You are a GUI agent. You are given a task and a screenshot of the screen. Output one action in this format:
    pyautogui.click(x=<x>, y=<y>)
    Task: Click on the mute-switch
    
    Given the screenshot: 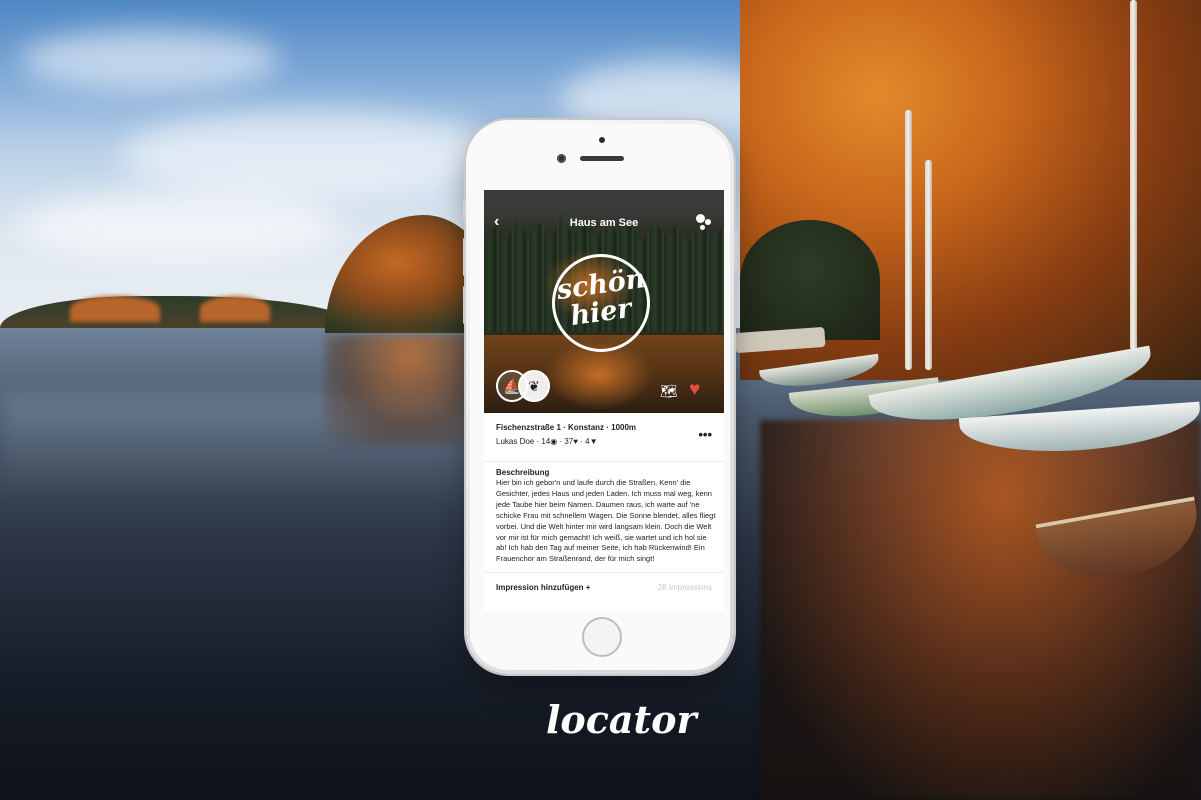 What is the action you would take?
    pyautogui.click(x=464, y=211)
    